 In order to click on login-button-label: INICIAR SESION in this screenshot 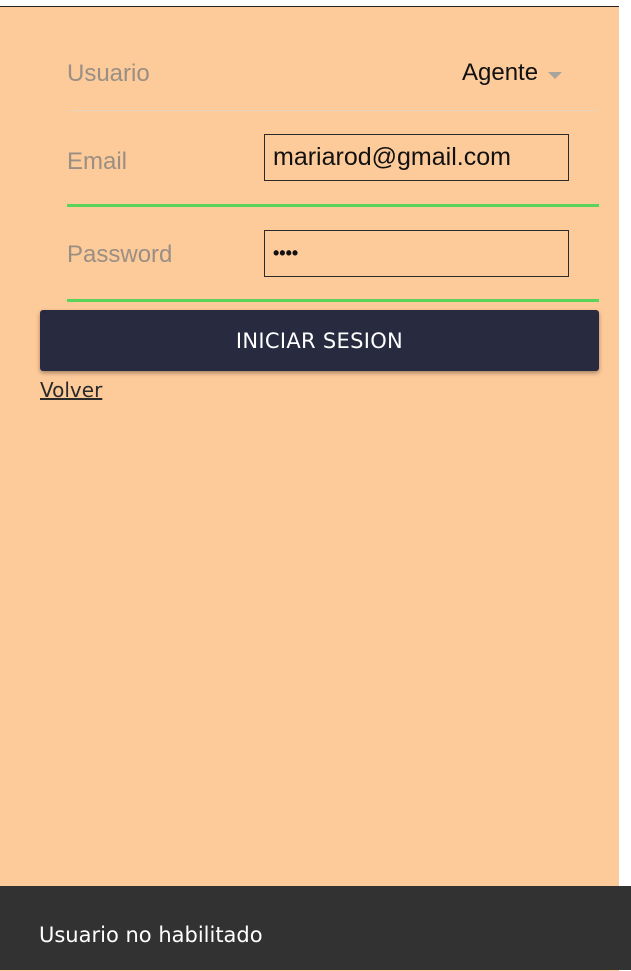, I will do `click(319, 340)`.